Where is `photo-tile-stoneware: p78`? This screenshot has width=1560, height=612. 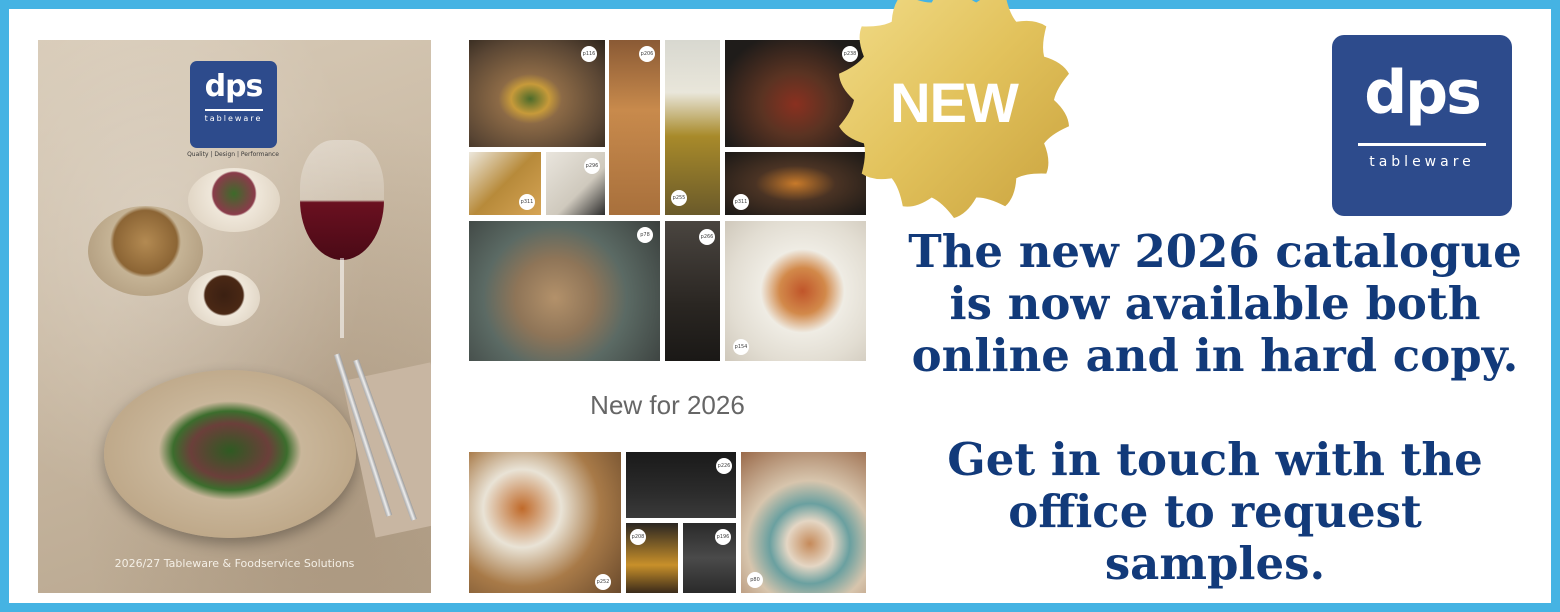 photo-tile-stoneware: p78 is located at coordinates (564, 291).